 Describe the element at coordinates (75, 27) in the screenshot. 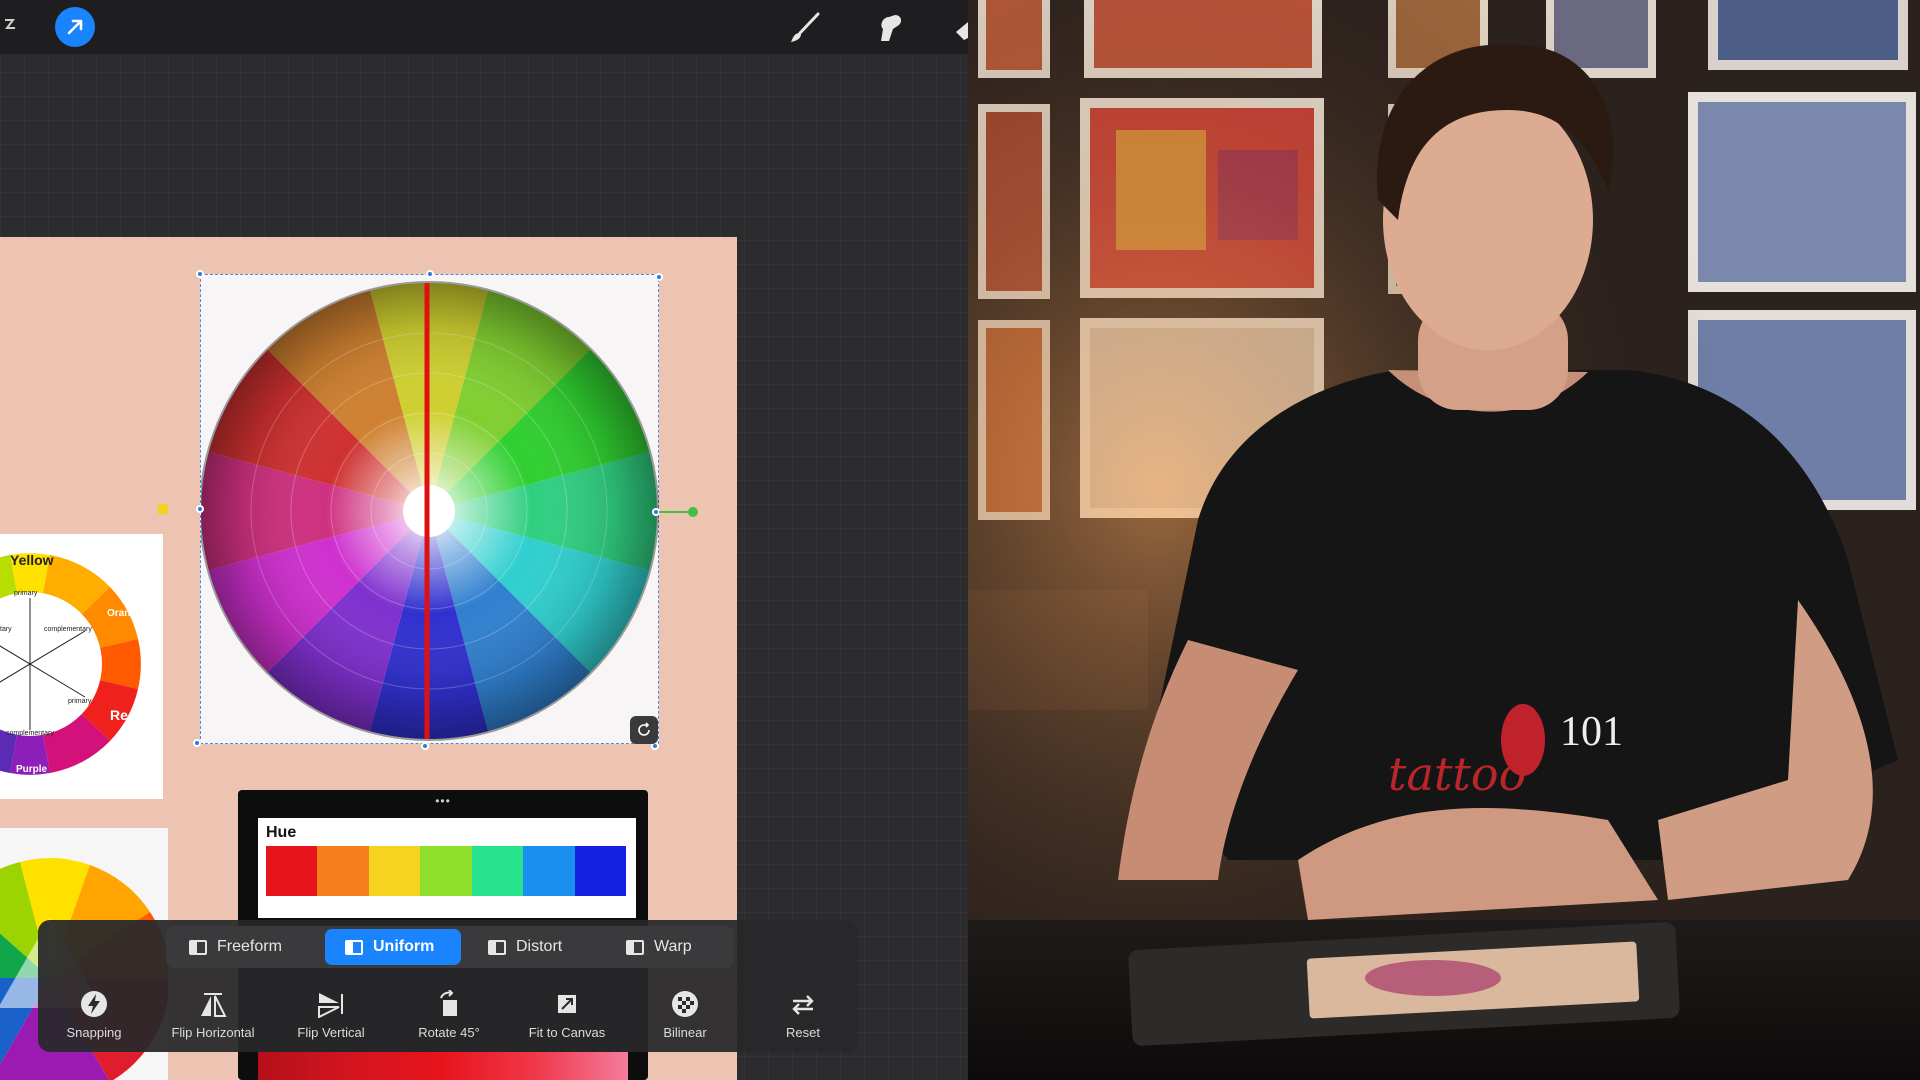

I see `transform-arrow-icon` at that location.